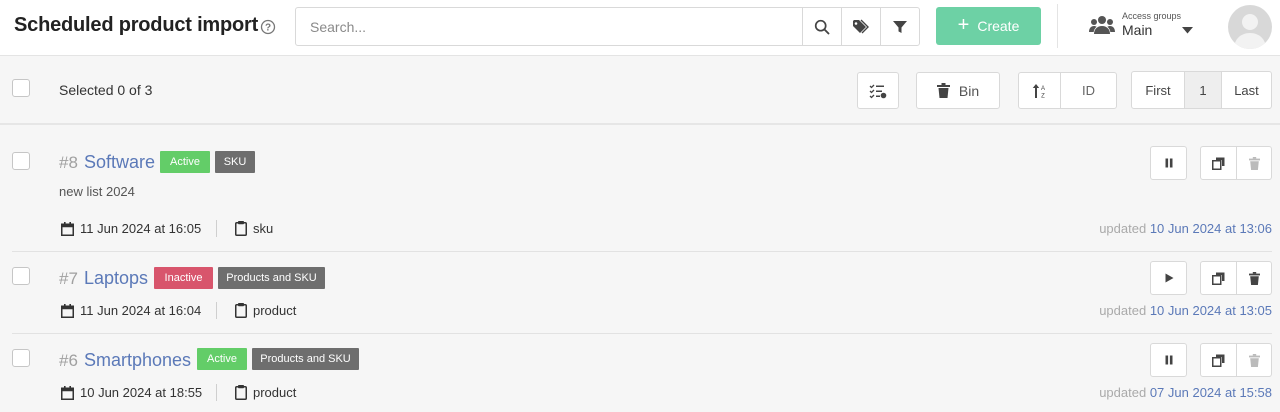 Image resolution: width=1280 pixels, height=412 pixels. What do you see at coordinates (1057, 26) in the screenshot?
I see `header-divider` at bounding box center [1057, 26].